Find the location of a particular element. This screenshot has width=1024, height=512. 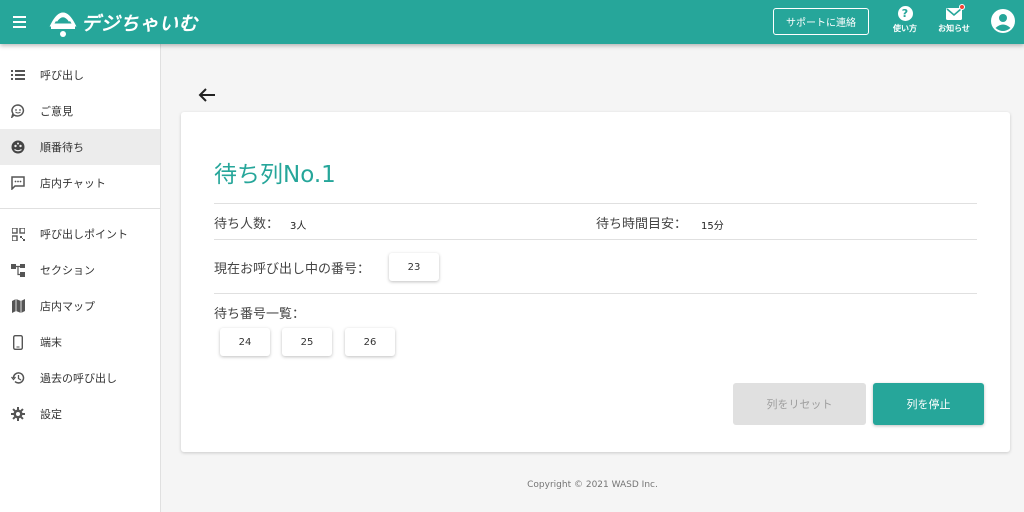

sidebar-item-history: 過去の呼び出し is located at coordinates (80, 378).